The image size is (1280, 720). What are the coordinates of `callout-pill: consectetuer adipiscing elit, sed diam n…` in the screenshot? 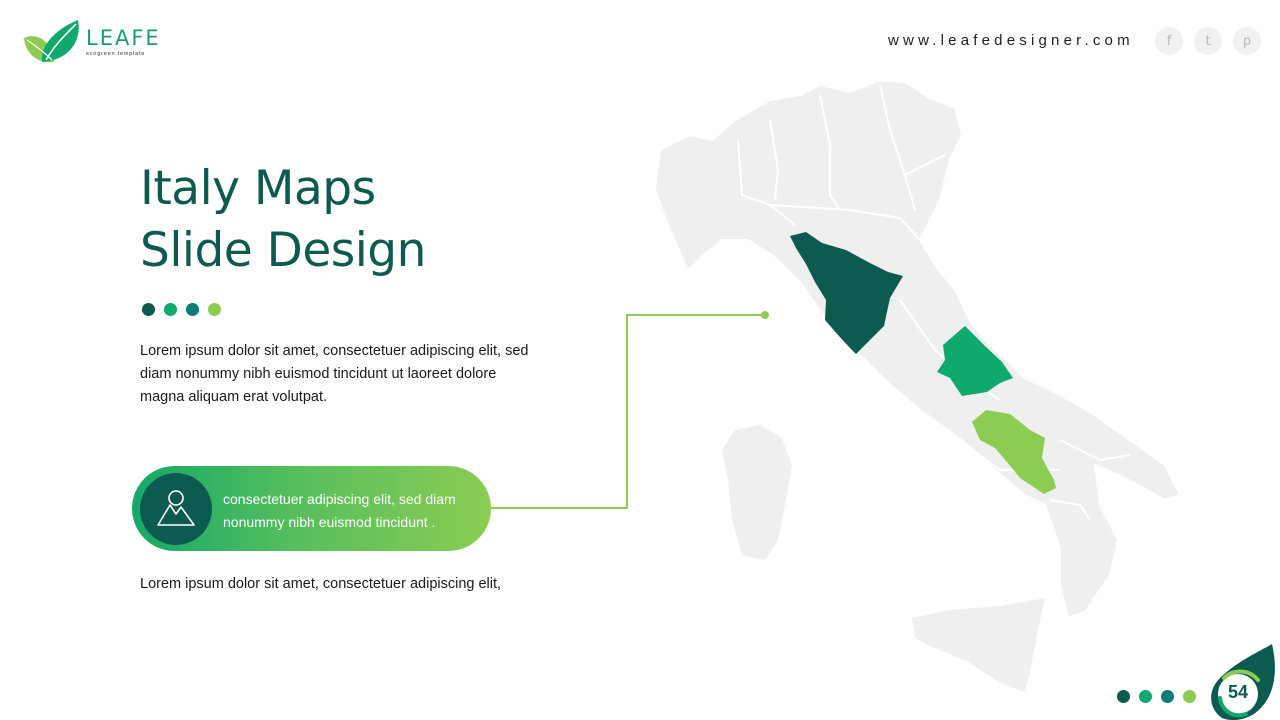 It's located at (311, 508).